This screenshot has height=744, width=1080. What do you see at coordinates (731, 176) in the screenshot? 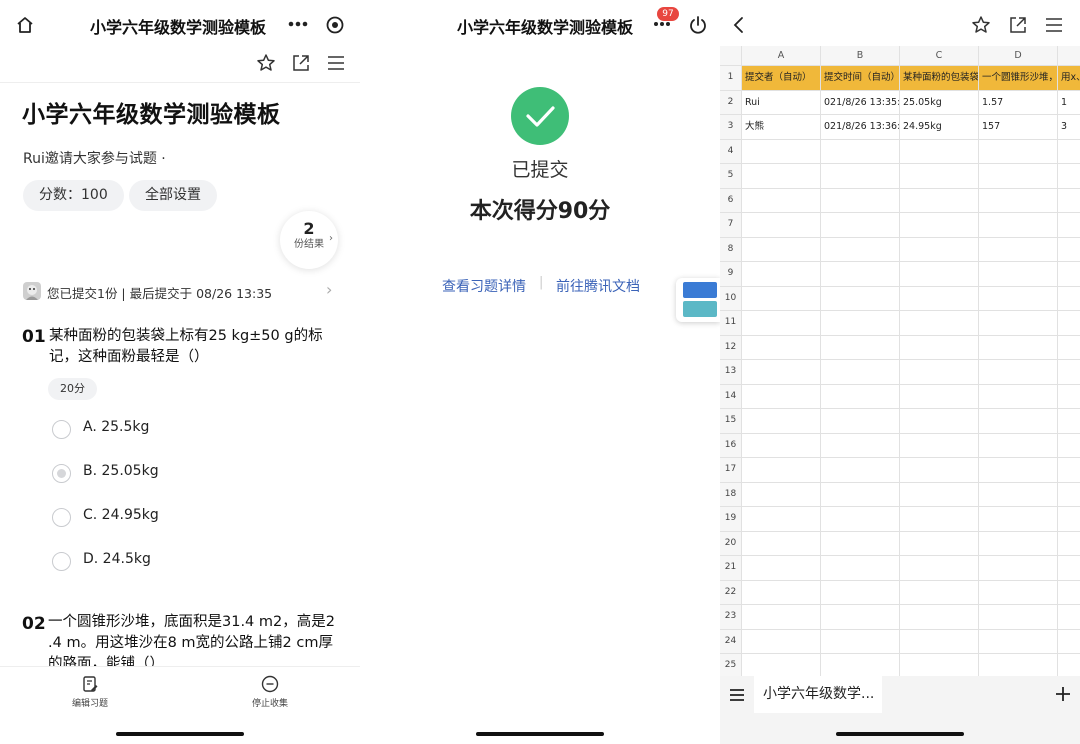
I see `row-header: 5` at bounding box center [731, 176].